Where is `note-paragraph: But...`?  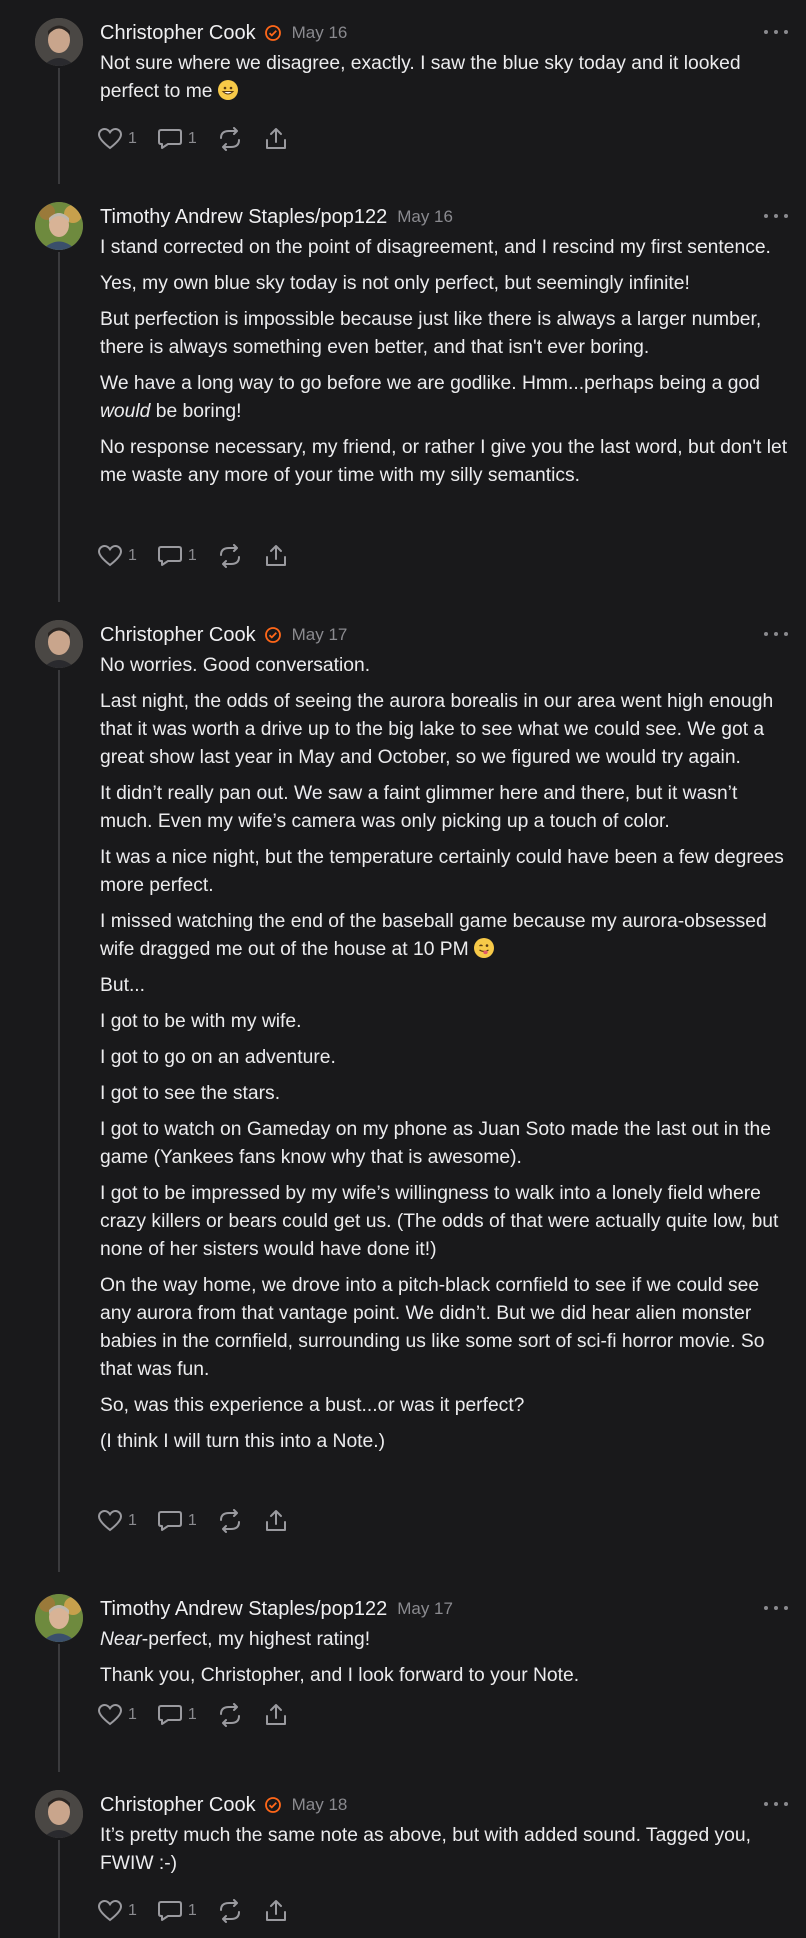 note-paragraph: But... is located at coordinates (123, 985).